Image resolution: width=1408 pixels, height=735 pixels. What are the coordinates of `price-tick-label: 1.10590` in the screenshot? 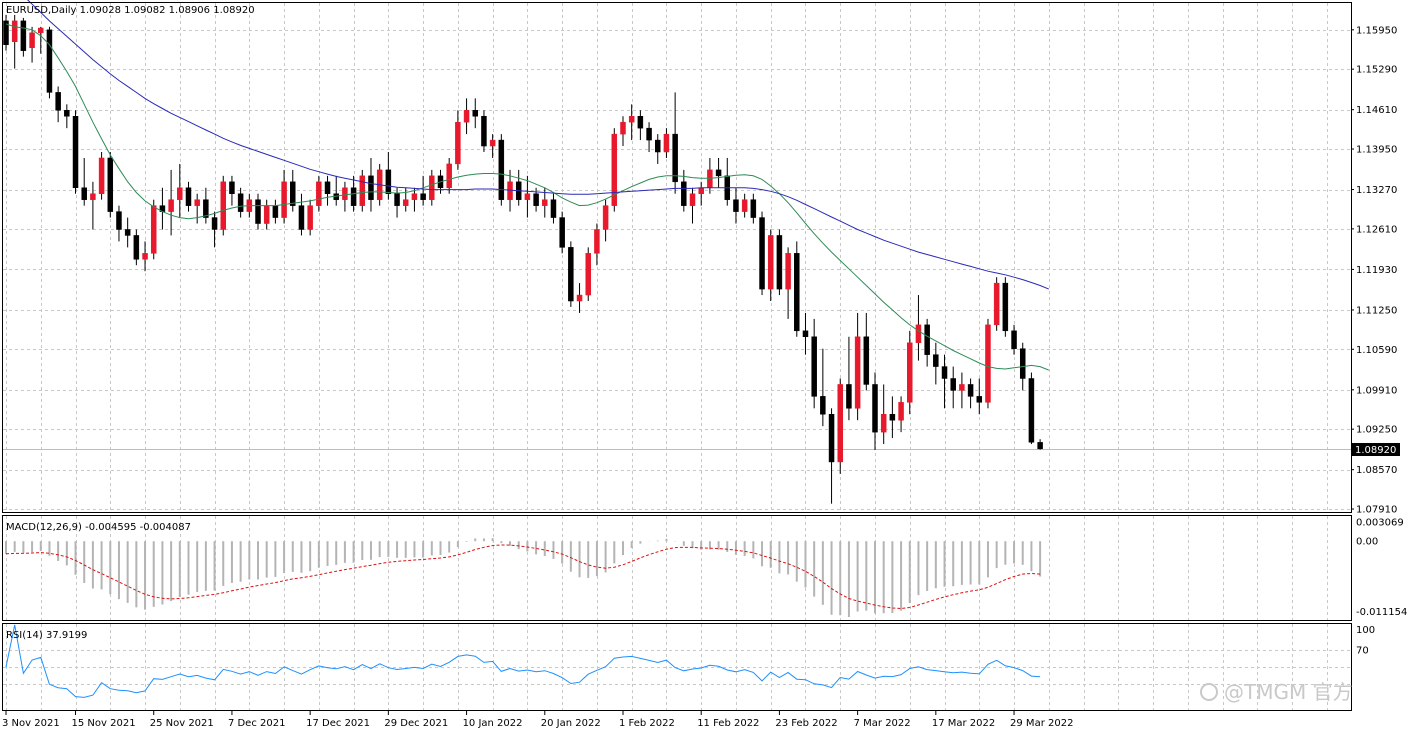 It's located at (1376, 350).